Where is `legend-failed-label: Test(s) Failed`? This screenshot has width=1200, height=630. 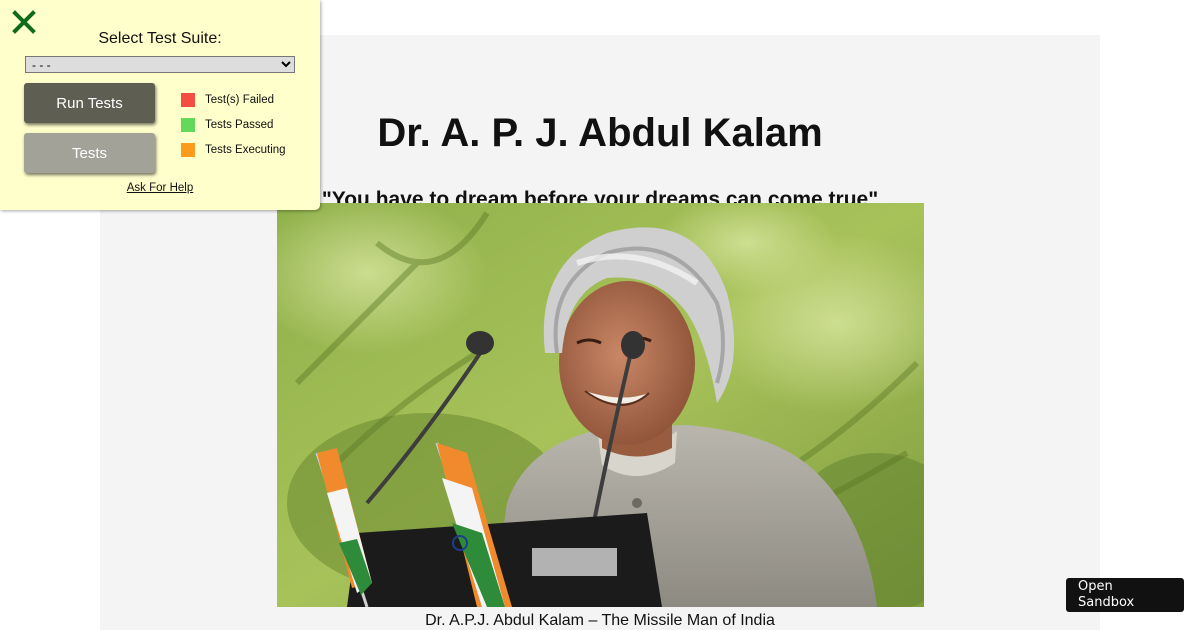 legend-failed-label: Test(s) Failed is located at coordinates (240, 100).